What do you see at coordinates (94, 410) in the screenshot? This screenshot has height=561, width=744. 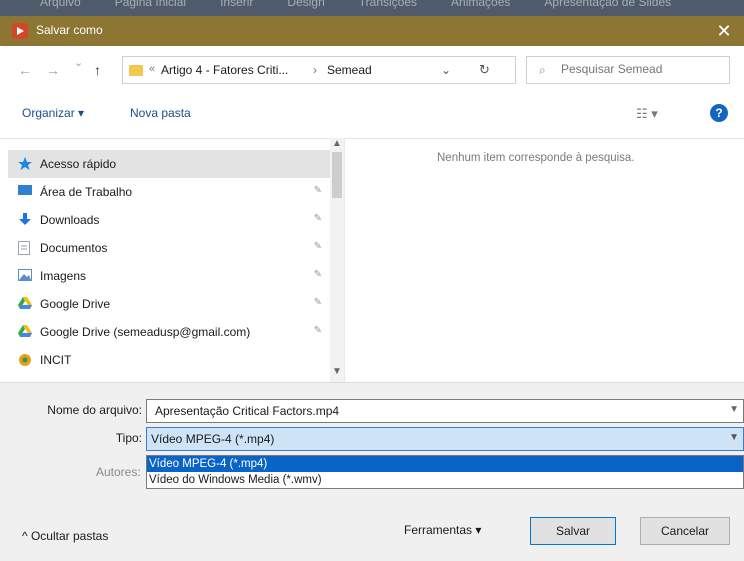 I see `filename-label: Nome do arquivo:` at bounding box center [94, 410].